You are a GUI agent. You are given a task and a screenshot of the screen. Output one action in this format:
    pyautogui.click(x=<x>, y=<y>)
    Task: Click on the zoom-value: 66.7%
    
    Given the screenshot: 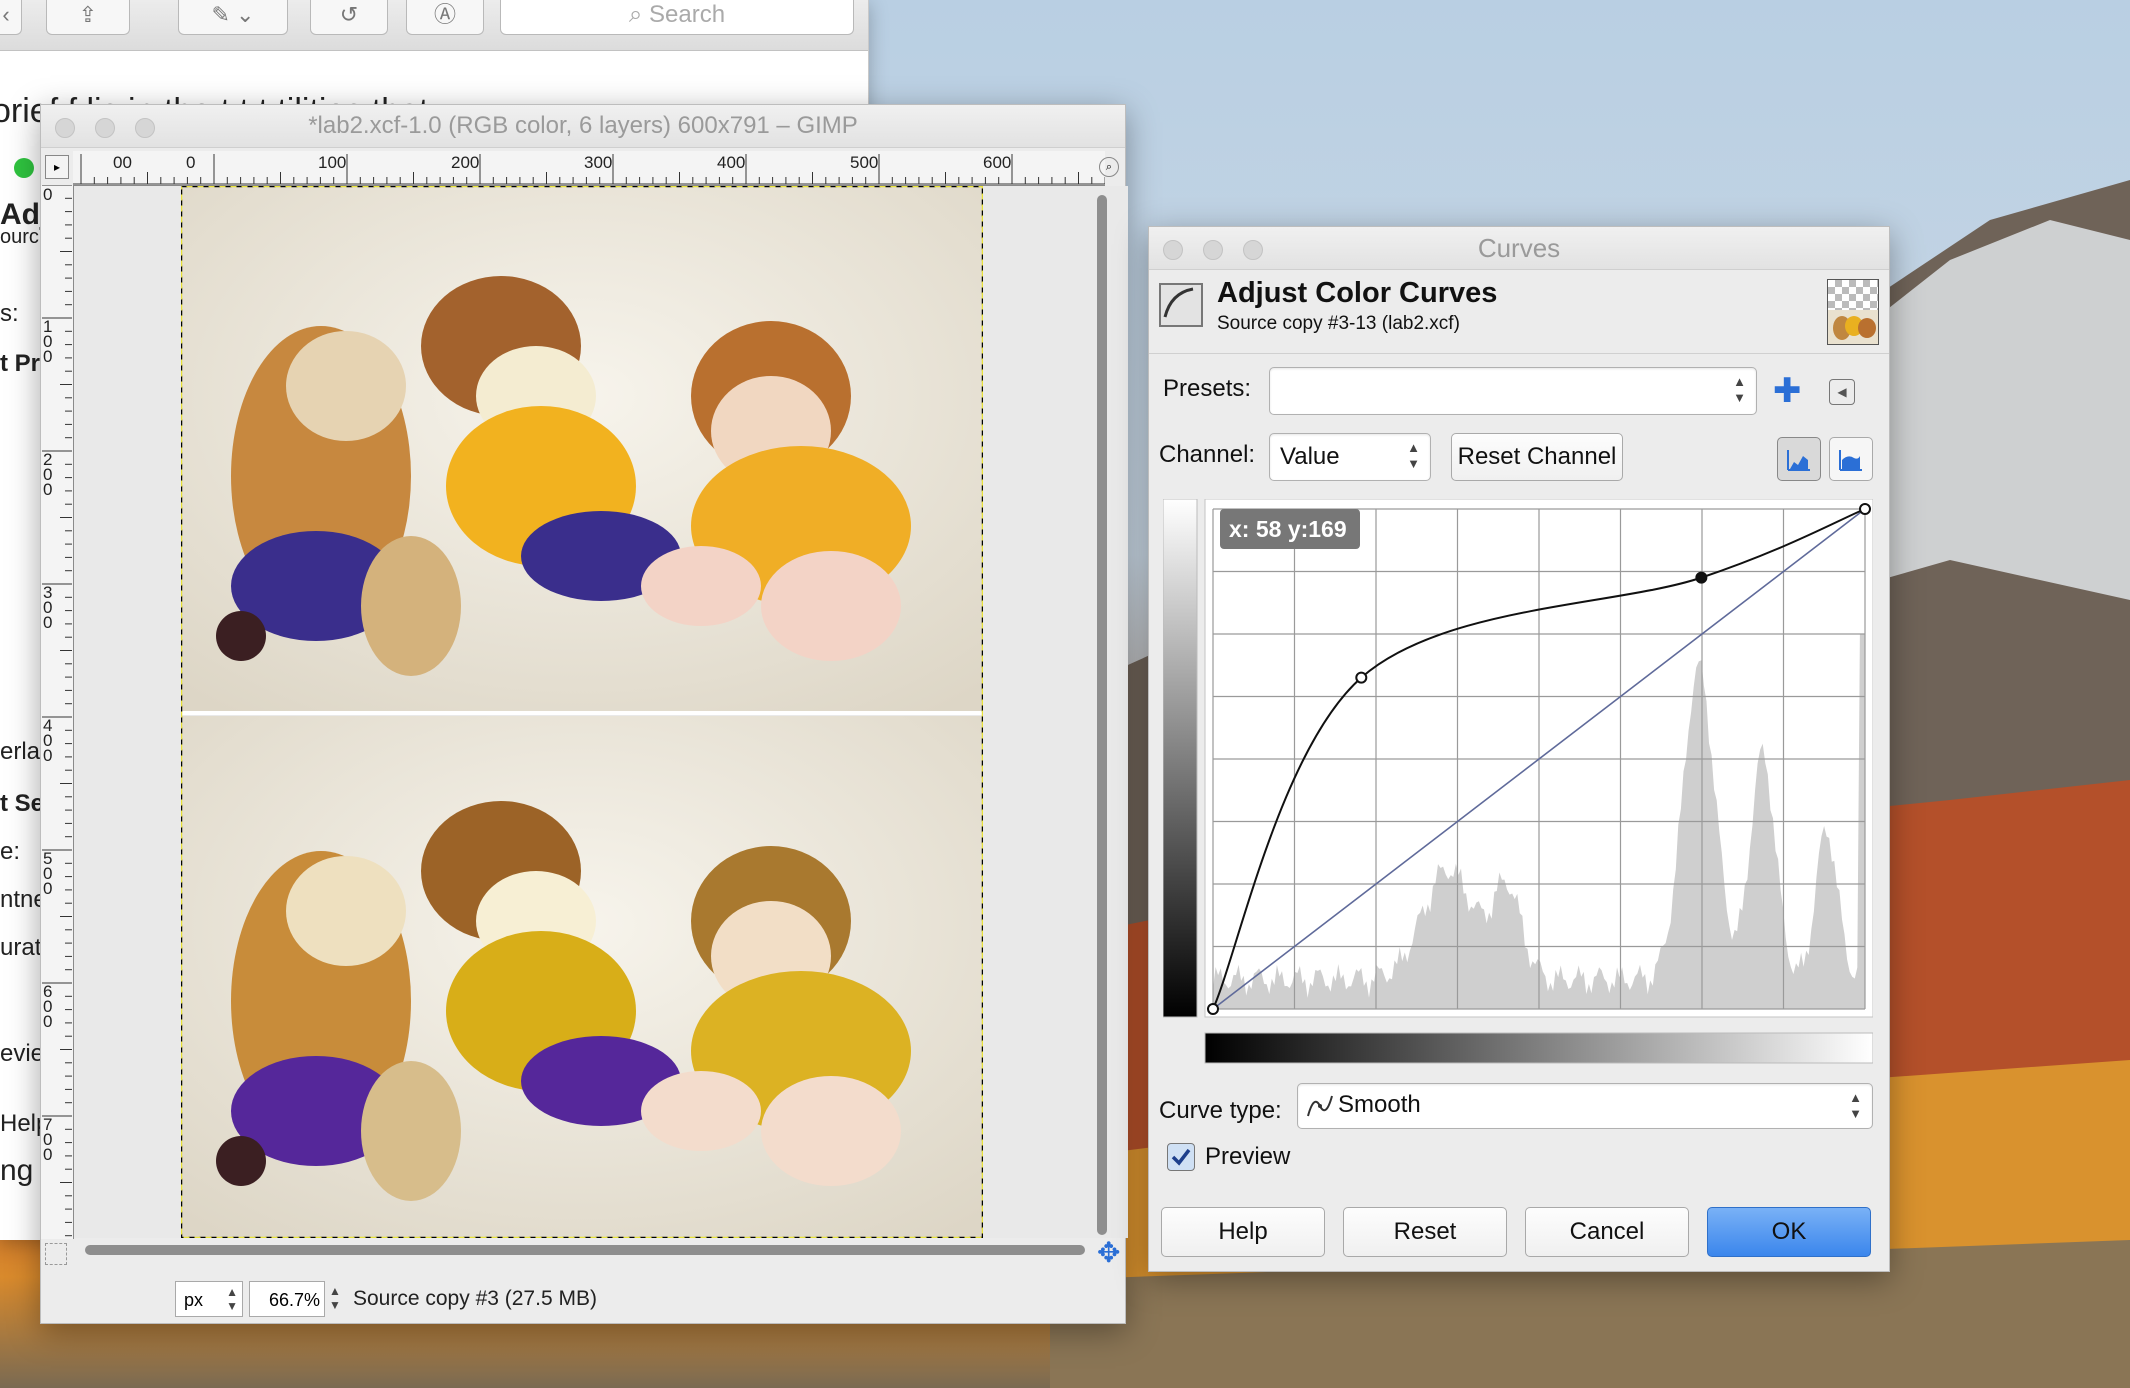 What is the action you would take?
    pyautogui.click(x=294, y=1300)
    